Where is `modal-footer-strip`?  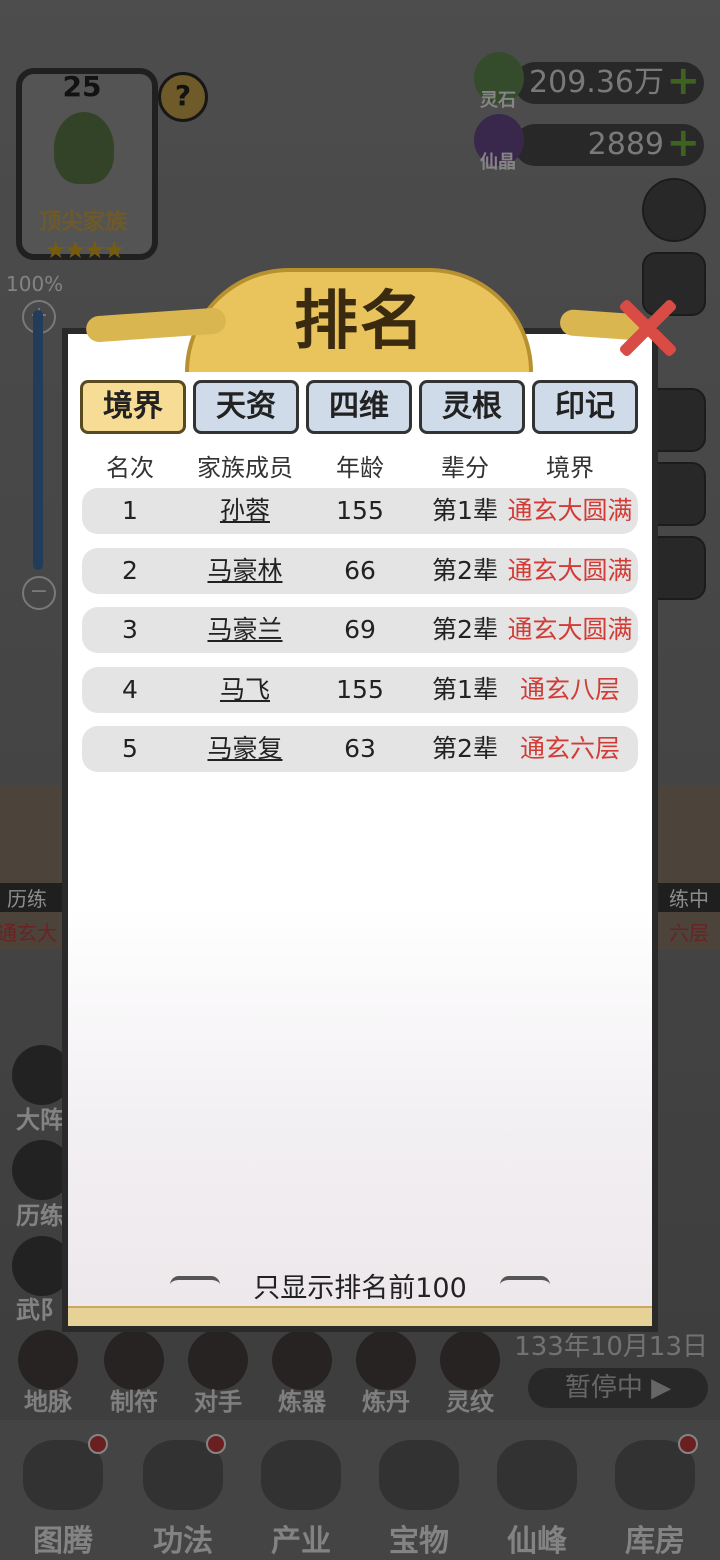 modal-footer-strip is located at coordinates (360, 1316).